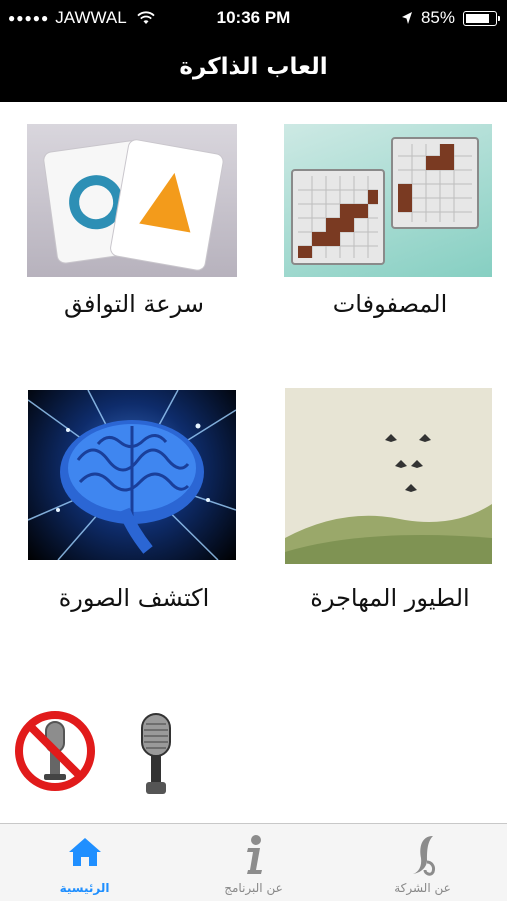 The image size is (507, 901). What do you see at coordinates (132, 475) in the screenshot?
I see `brain-icon` at bounding box center [132, 475].